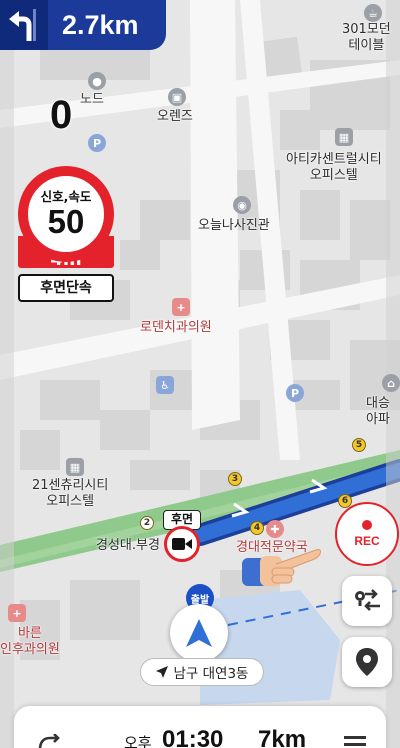 The image size is (400, 748). What do you see at coordinates (359, 445) in the screenshot?
I see `bus-stop-5: 5` at bounding box center [359, 445].